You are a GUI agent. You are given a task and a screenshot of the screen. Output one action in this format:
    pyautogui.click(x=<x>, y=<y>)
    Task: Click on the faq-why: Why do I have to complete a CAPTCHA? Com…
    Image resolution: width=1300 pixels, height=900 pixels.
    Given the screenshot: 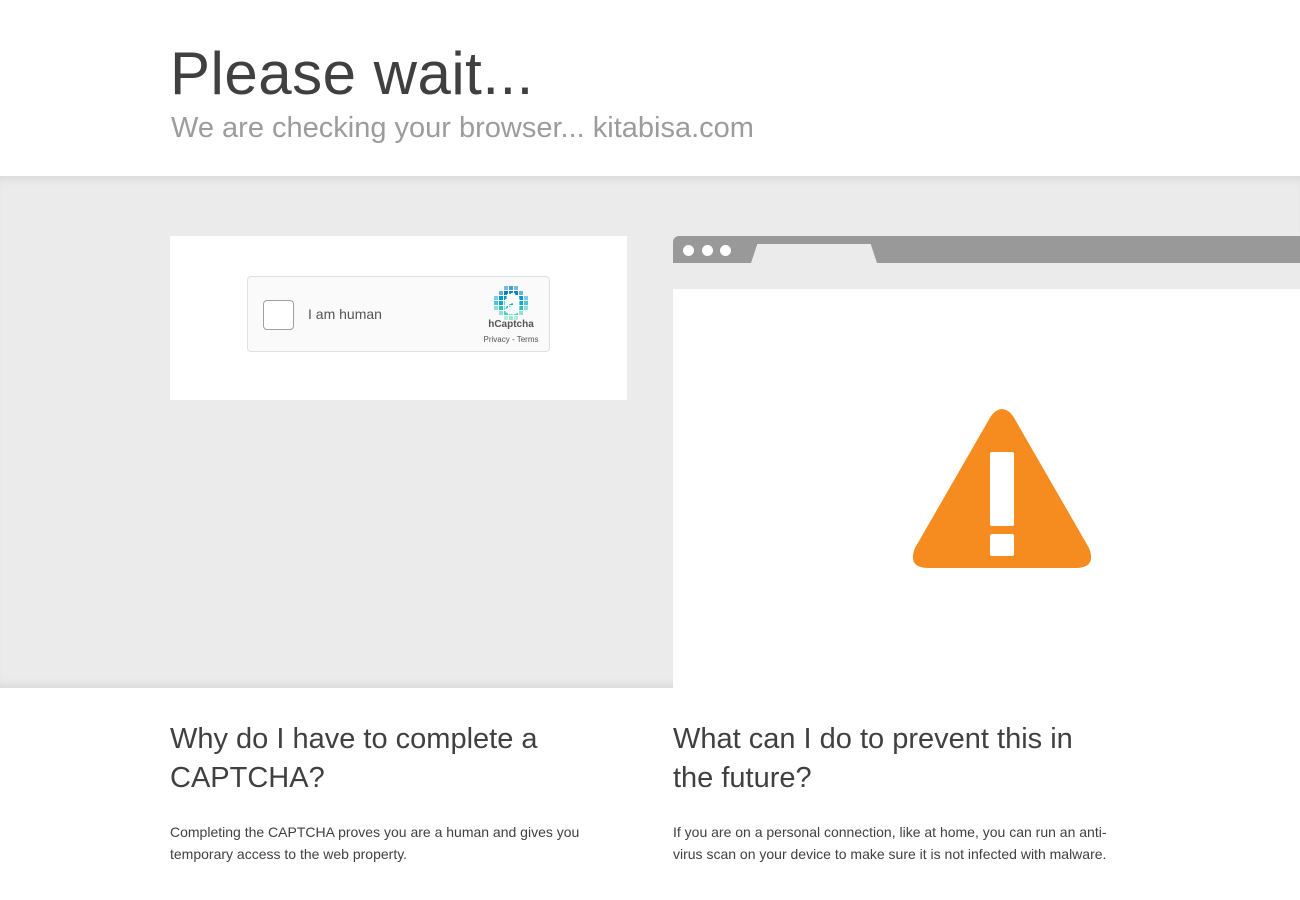 What is the action you would take?
    pyautogui.click(x=390, y=792)
    